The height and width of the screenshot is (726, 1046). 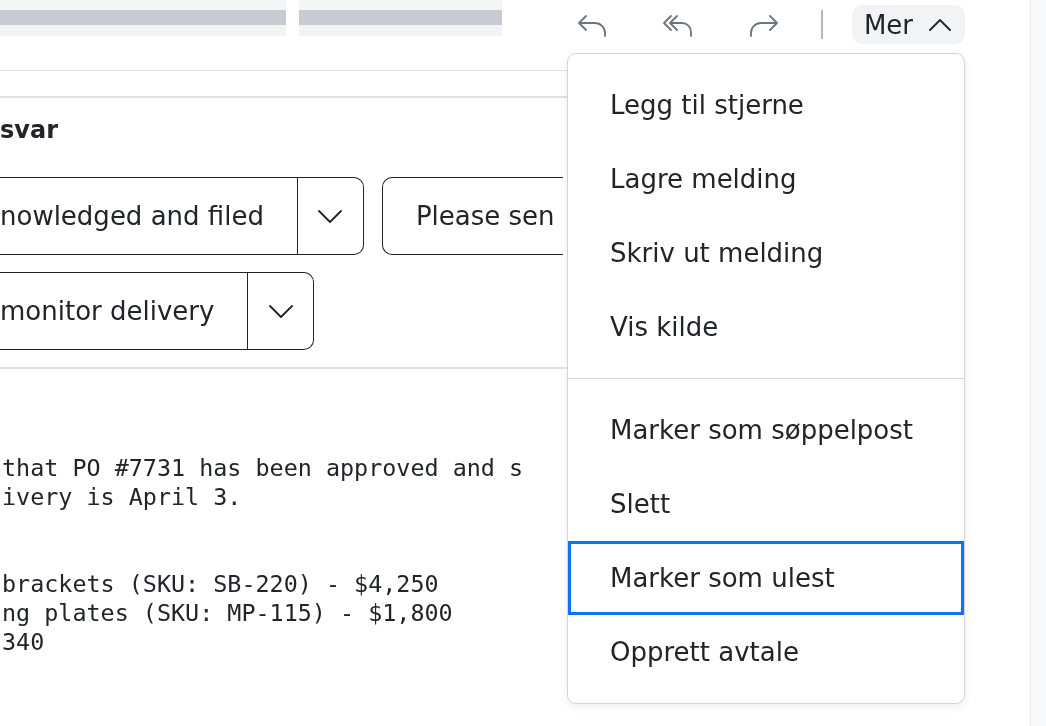 What do you see at coordinates (766, 327) in the screenshot?
I see `menu-item: Vis kilde` at bounding box center [766, 327].